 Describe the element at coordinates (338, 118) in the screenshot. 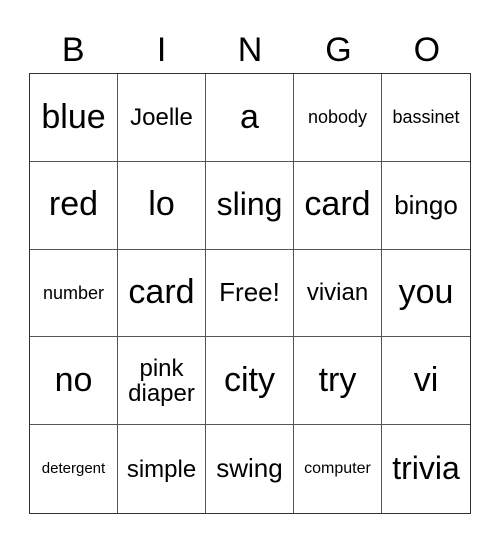

I see `bingo-cell: nobody` at that location.